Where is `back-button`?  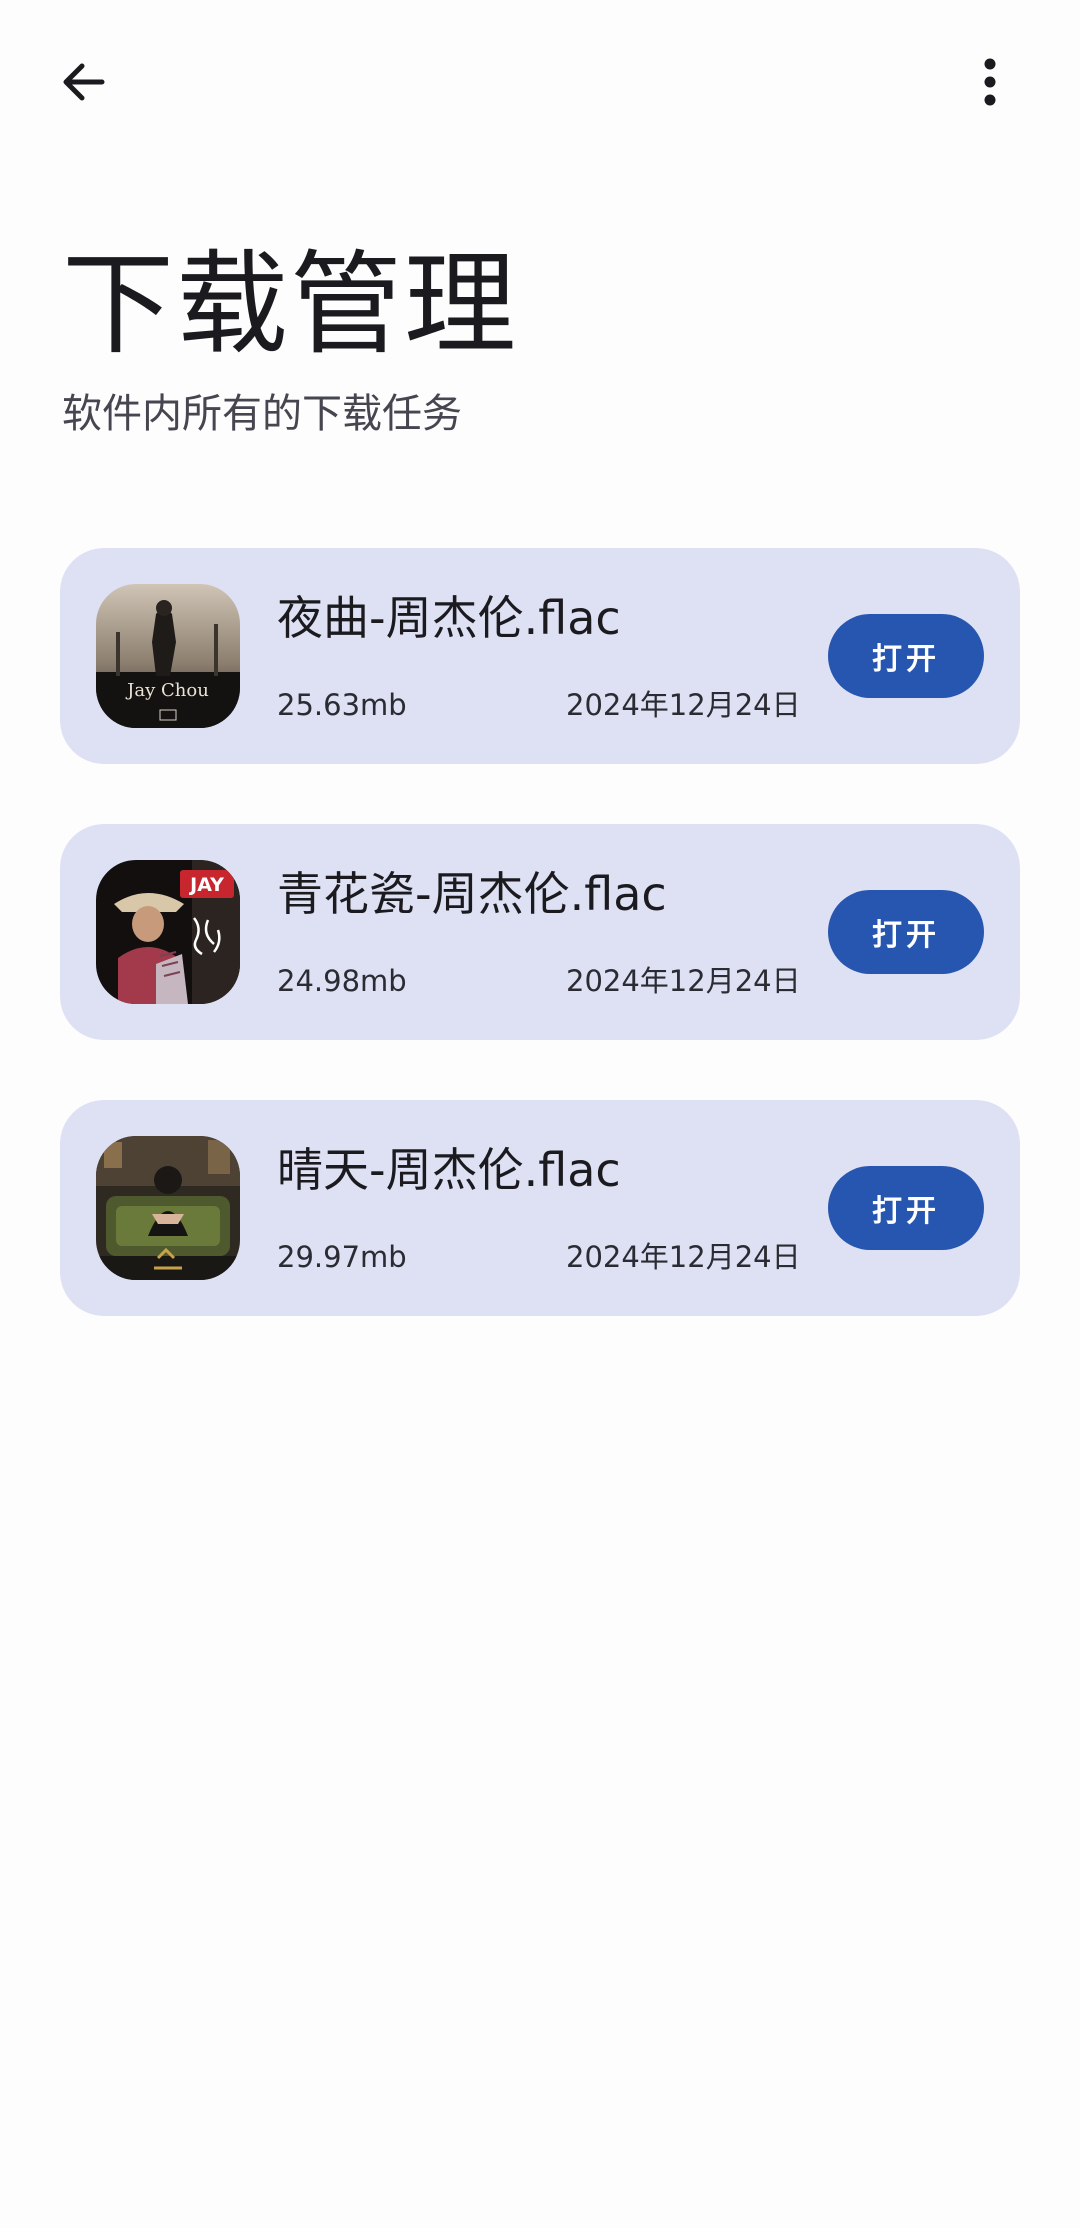 back-button is located at coordinates (84, 84).